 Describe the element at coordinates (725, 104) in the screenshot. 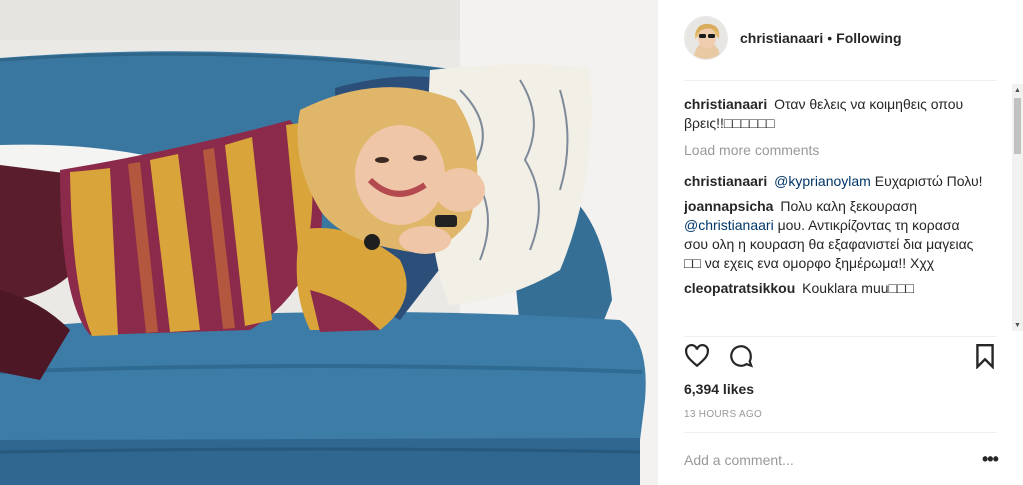

I see `caption-username: christianaari` at that location.